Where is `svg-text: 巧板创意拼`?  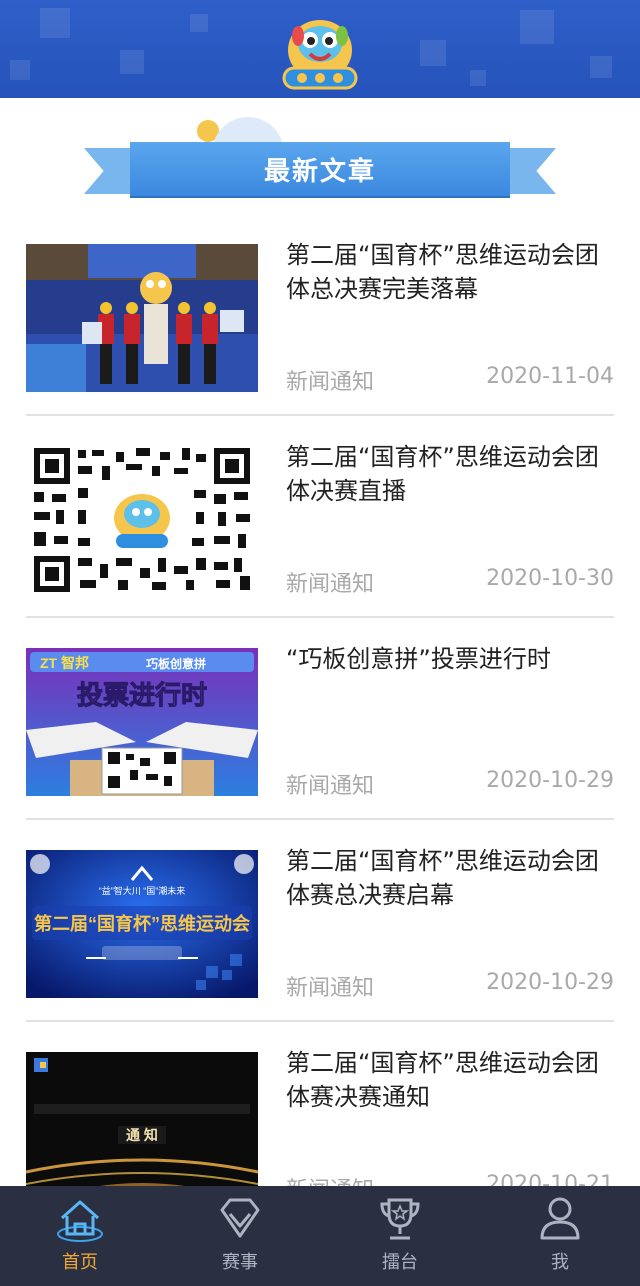
svg-text: 巧板创意拼 is located at coordinates (176, 663).